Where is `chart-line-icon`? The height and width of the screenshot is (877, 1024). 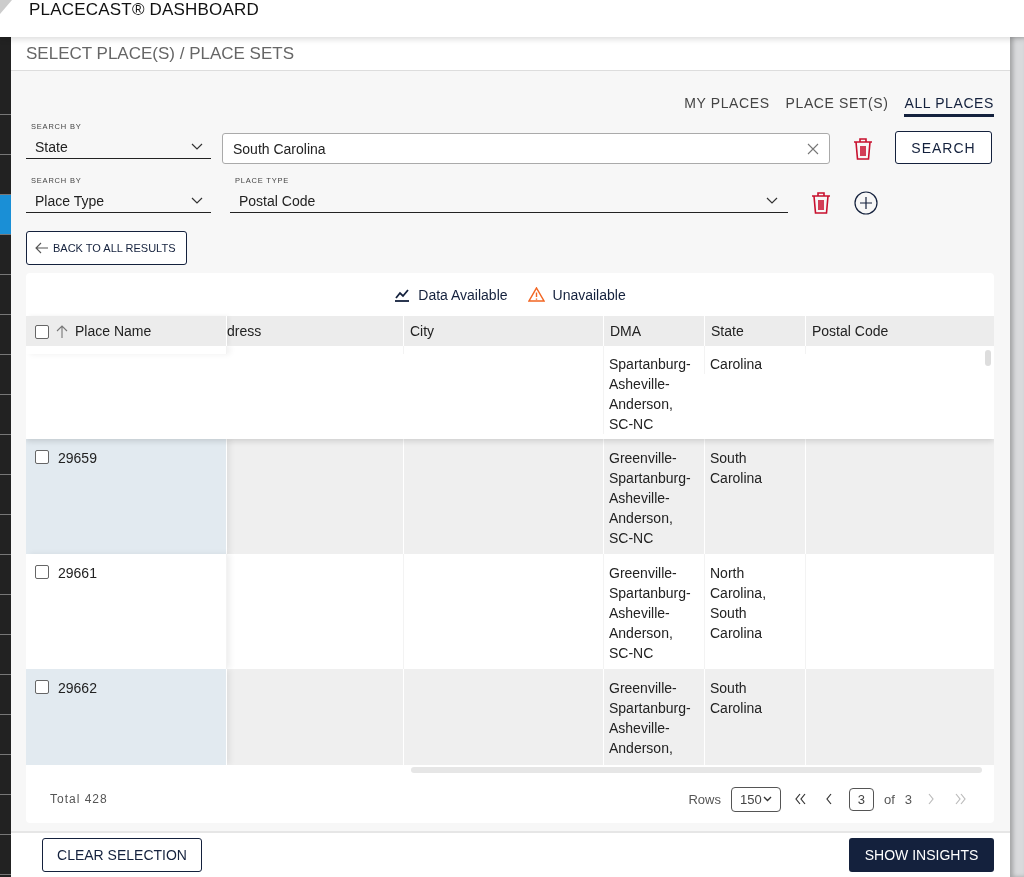 chart-line-icon is located at coordinates (402, 294).